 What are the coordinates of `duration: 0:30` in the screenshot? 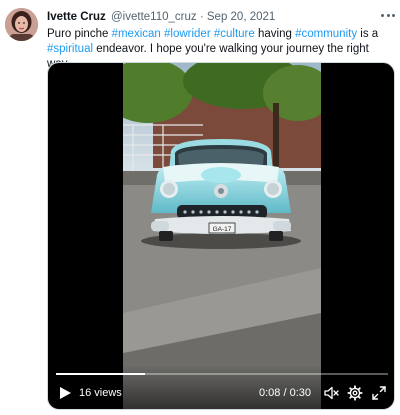 It's located at (300, 393).